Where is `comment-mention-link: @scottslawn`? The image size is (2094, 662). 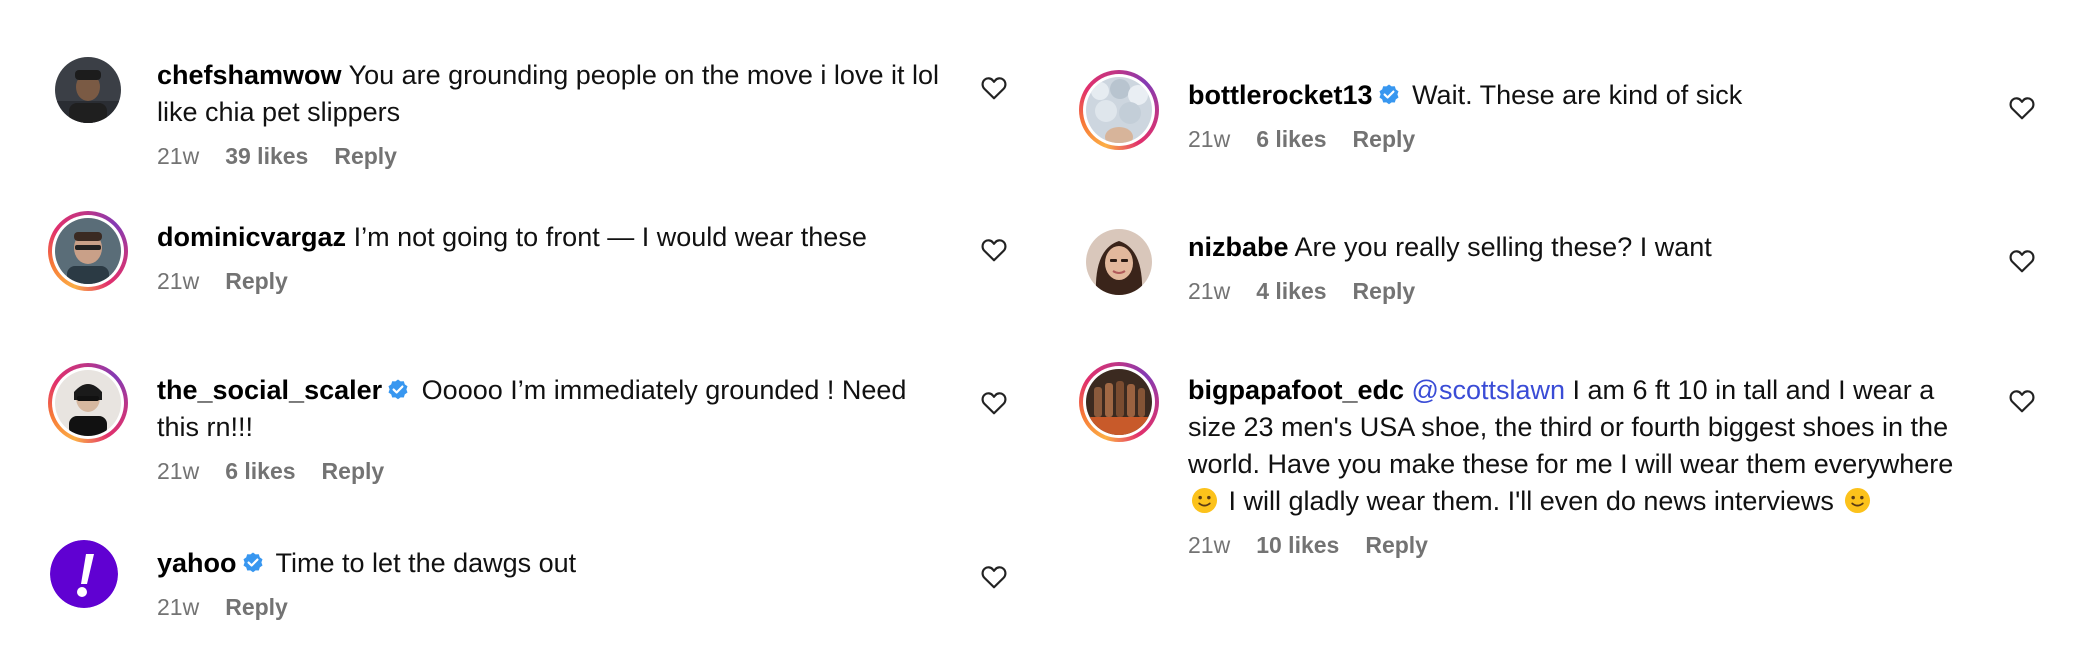
comment-mention-link: @scottslawn is located at coordinates (1488, 390).